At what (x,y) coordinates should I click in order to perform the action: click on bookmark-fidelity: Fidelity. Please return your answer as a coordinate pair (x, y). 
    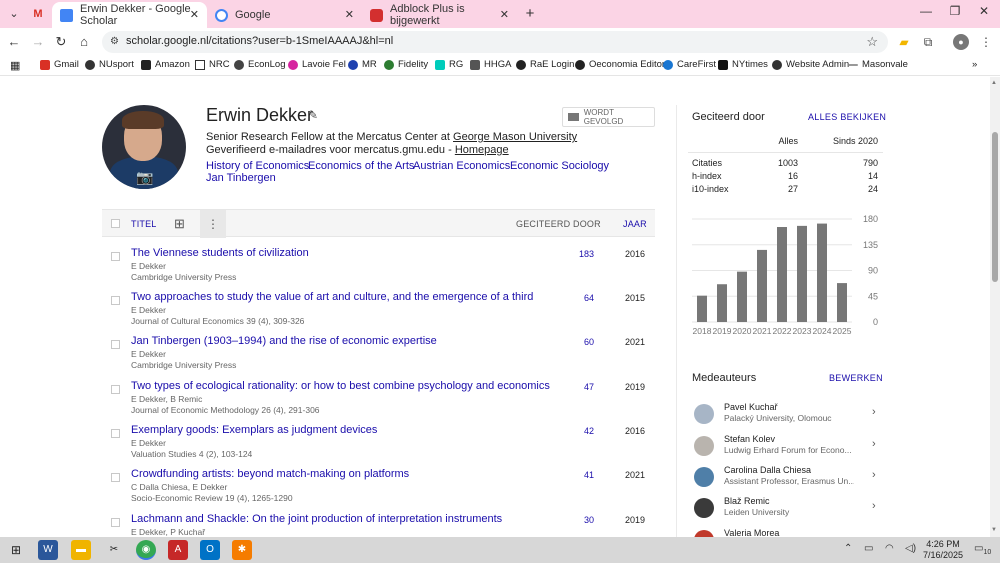
    Looking at the image, I should click on (406, 64).